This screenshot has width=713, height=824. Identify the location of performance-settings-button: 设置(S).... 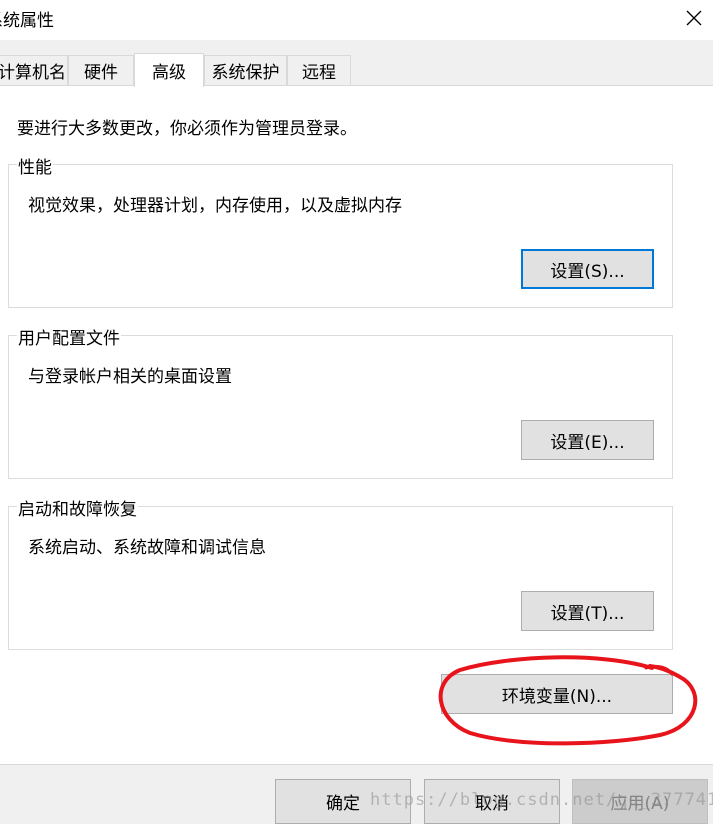
(587, 269).